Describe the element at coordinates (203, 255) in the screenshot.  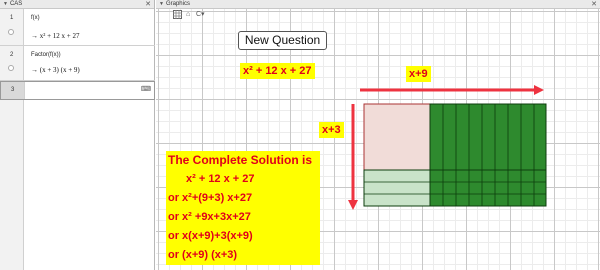
I see `solution-line: or (x+9) (x+3)` at that location.